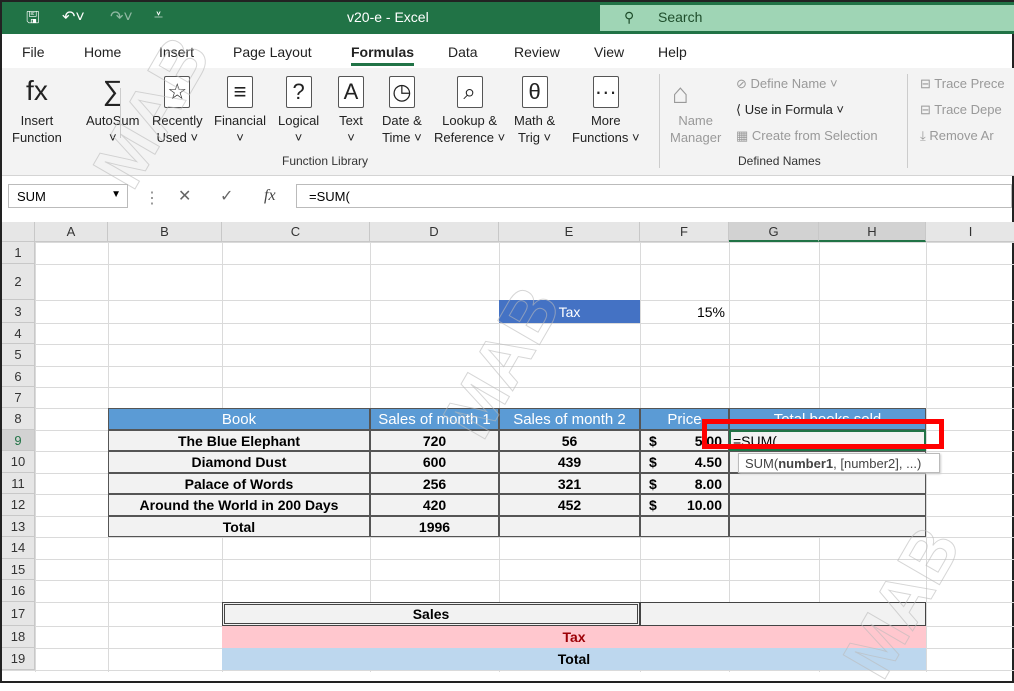 The image size is (1014, 691). Describe the element at coordinates (18, 376) in the screenshot. I see `row-header-6: 6` at that location.